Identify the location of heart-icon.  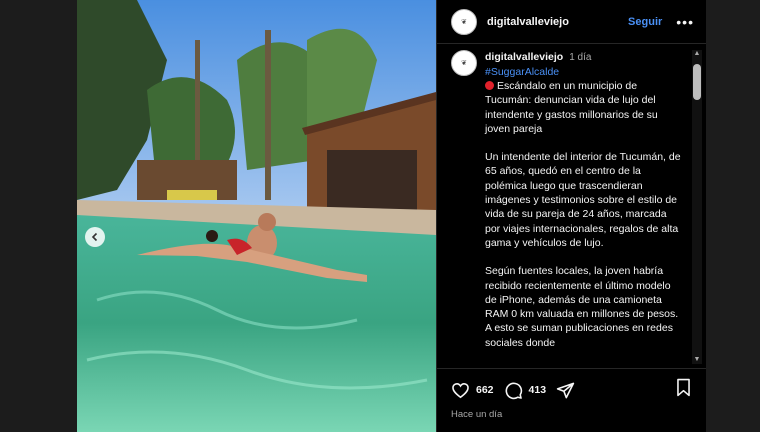
(460, 390).